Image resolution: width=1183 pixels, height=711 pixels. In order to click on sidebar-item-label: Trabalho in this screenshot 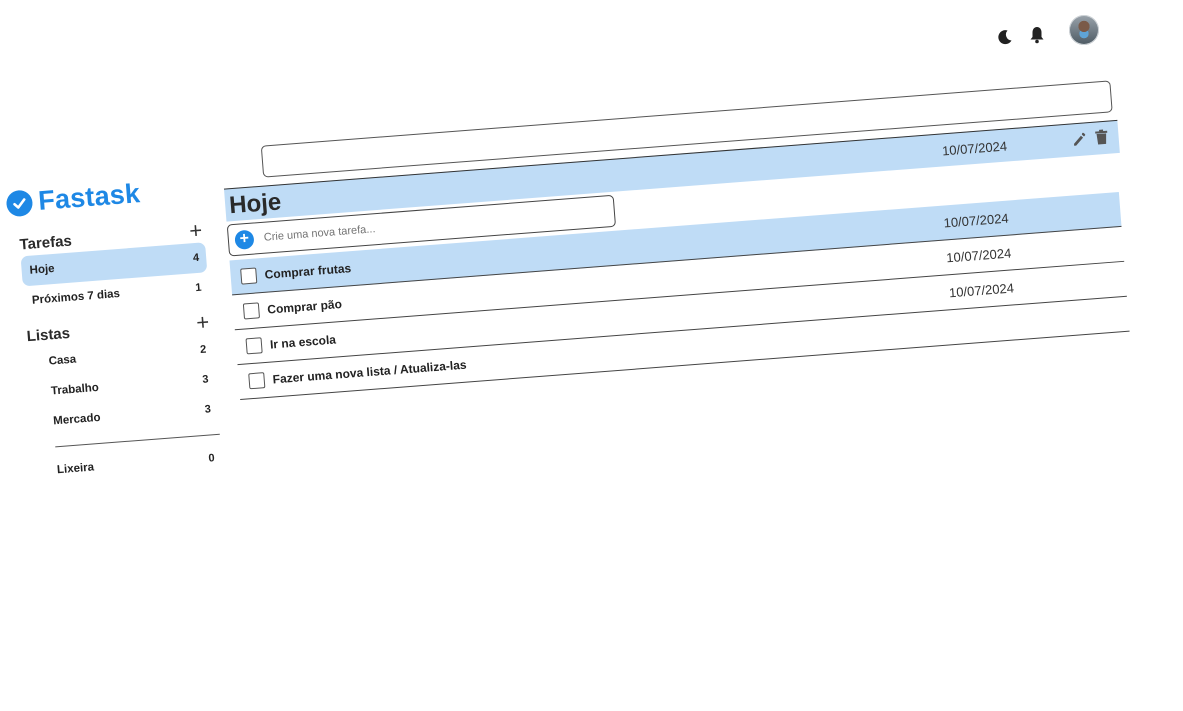, I will do `click(75, 389)`.